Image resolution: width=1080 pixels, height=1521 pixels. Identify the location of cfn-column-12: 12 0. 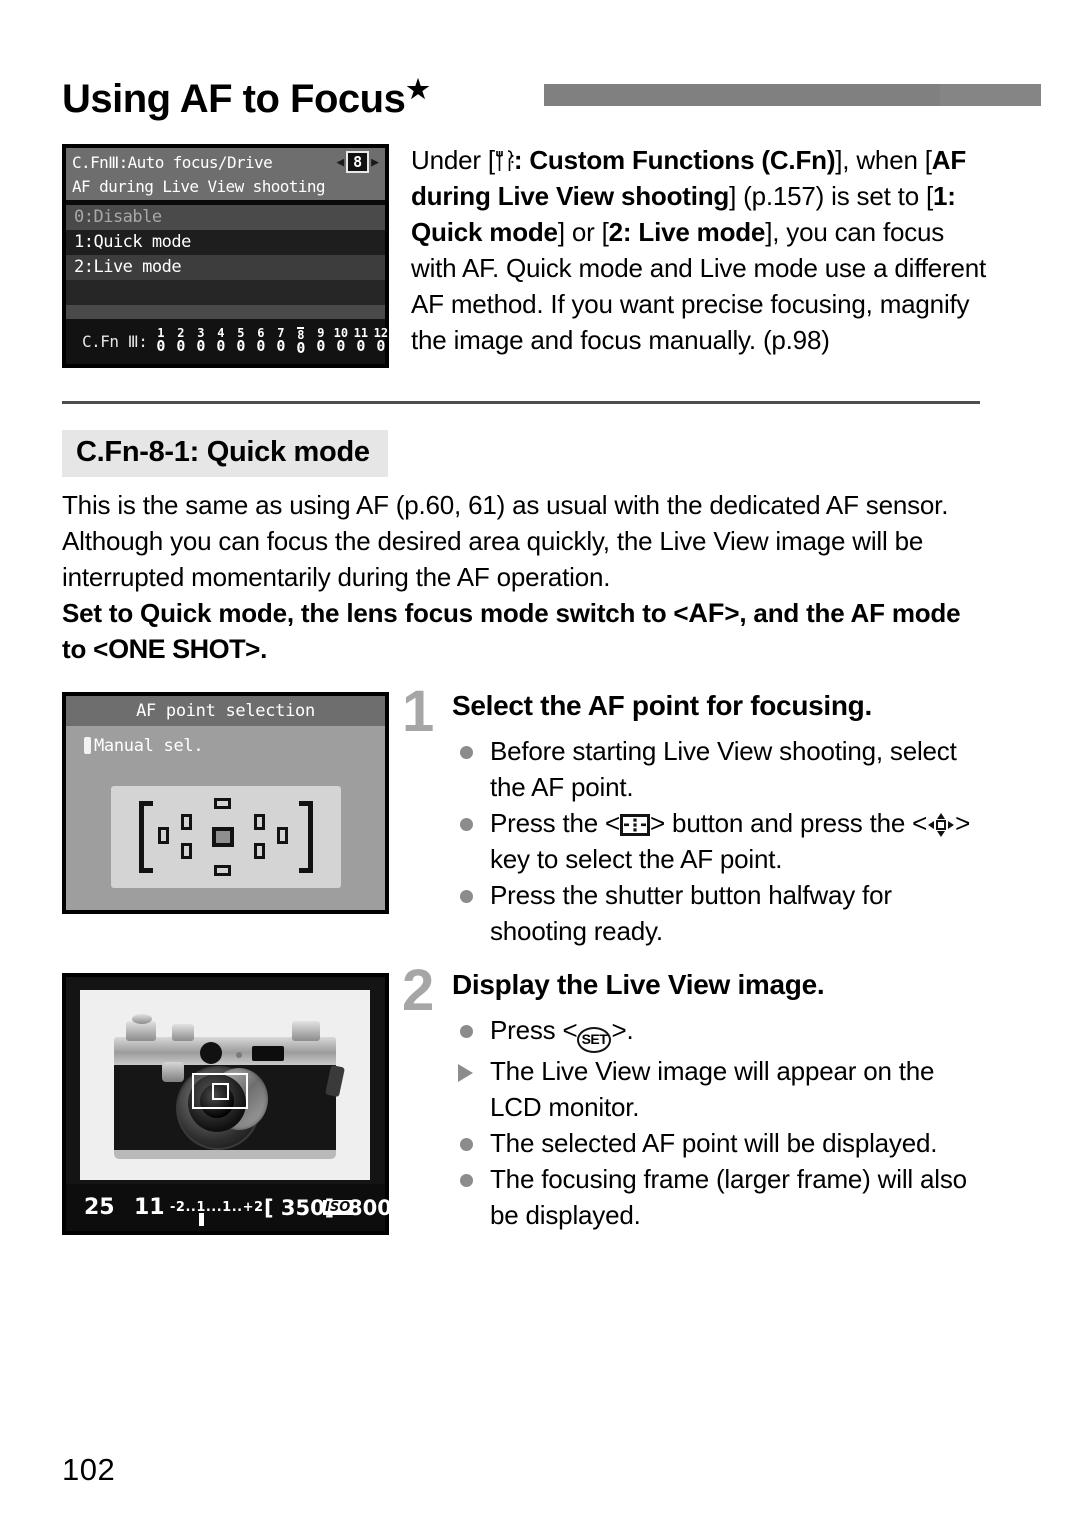
(380, 341).